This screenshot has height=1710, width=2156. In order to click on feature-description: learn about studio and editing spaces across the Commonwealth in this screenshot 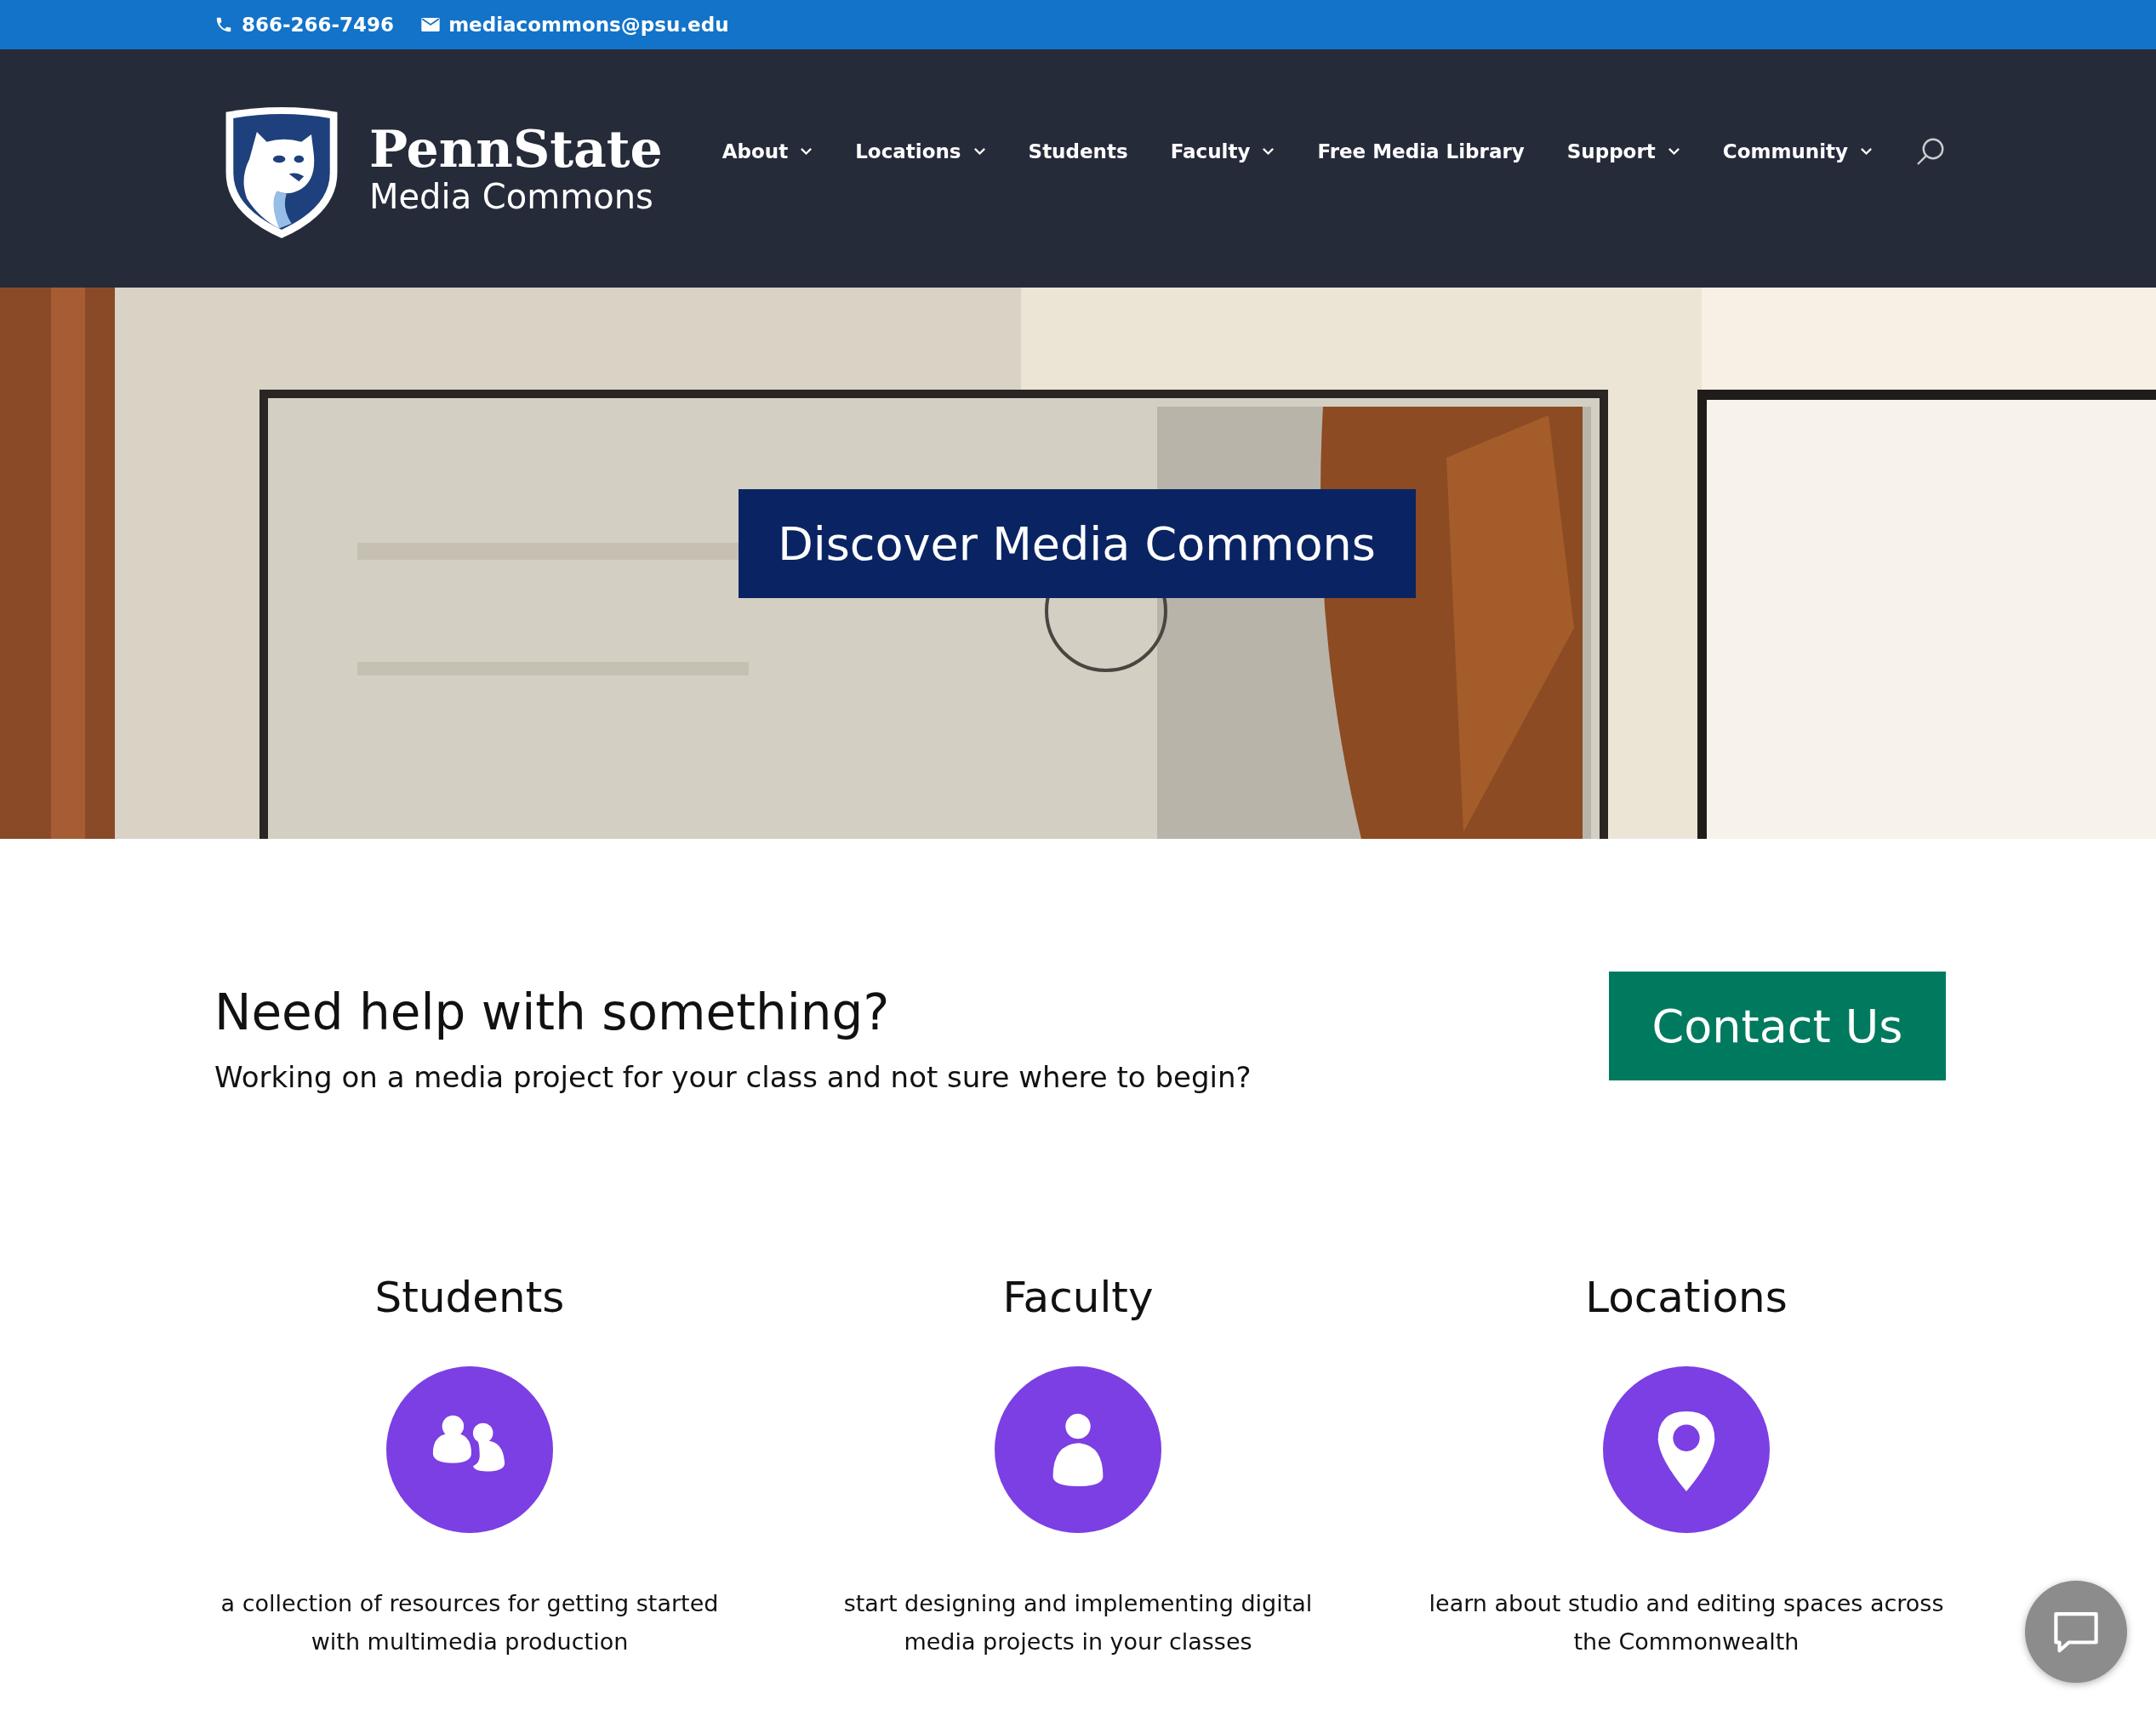, I will do `click(1686, 1622)`.